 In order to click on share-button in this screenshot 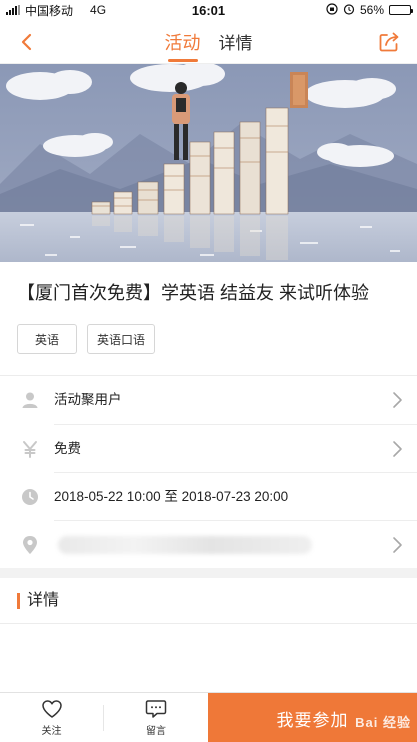, I will do `click(389, 42)`.